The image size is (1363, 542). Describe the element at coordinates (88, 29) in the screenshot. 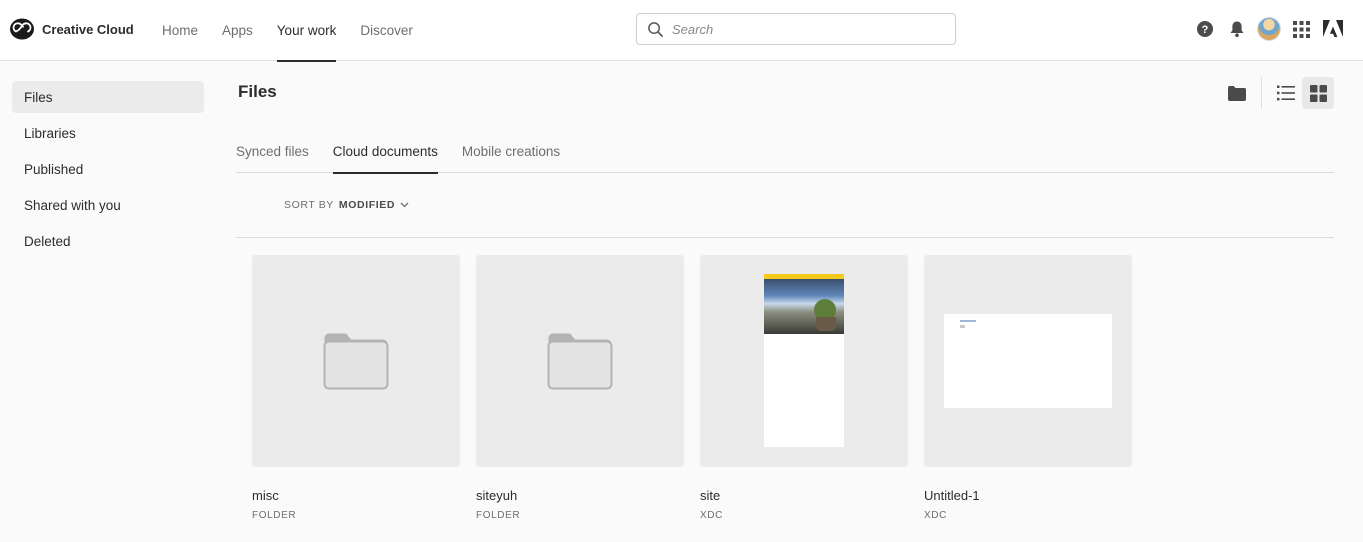

I see `brand-name: Creative Cloud` at that location.